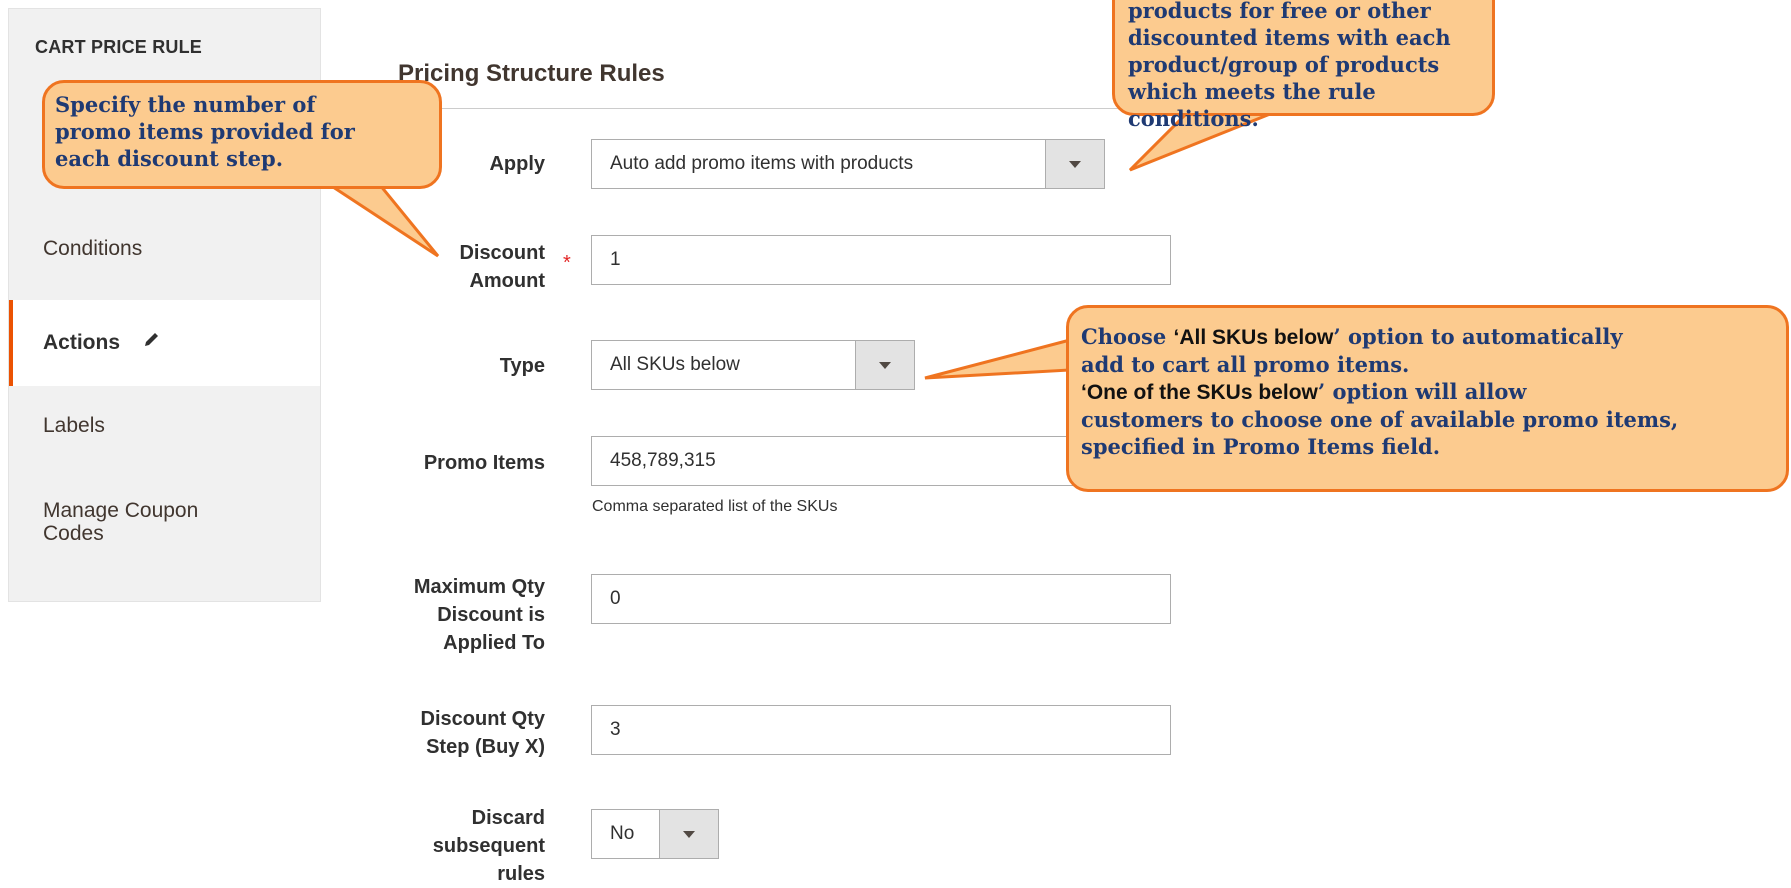 This screenshot has height=888, width=1791. Describe the element at coordinates (1199, 392) in the screenshot. I see `callout-bold: ‘One of the SKUs below` at that location.